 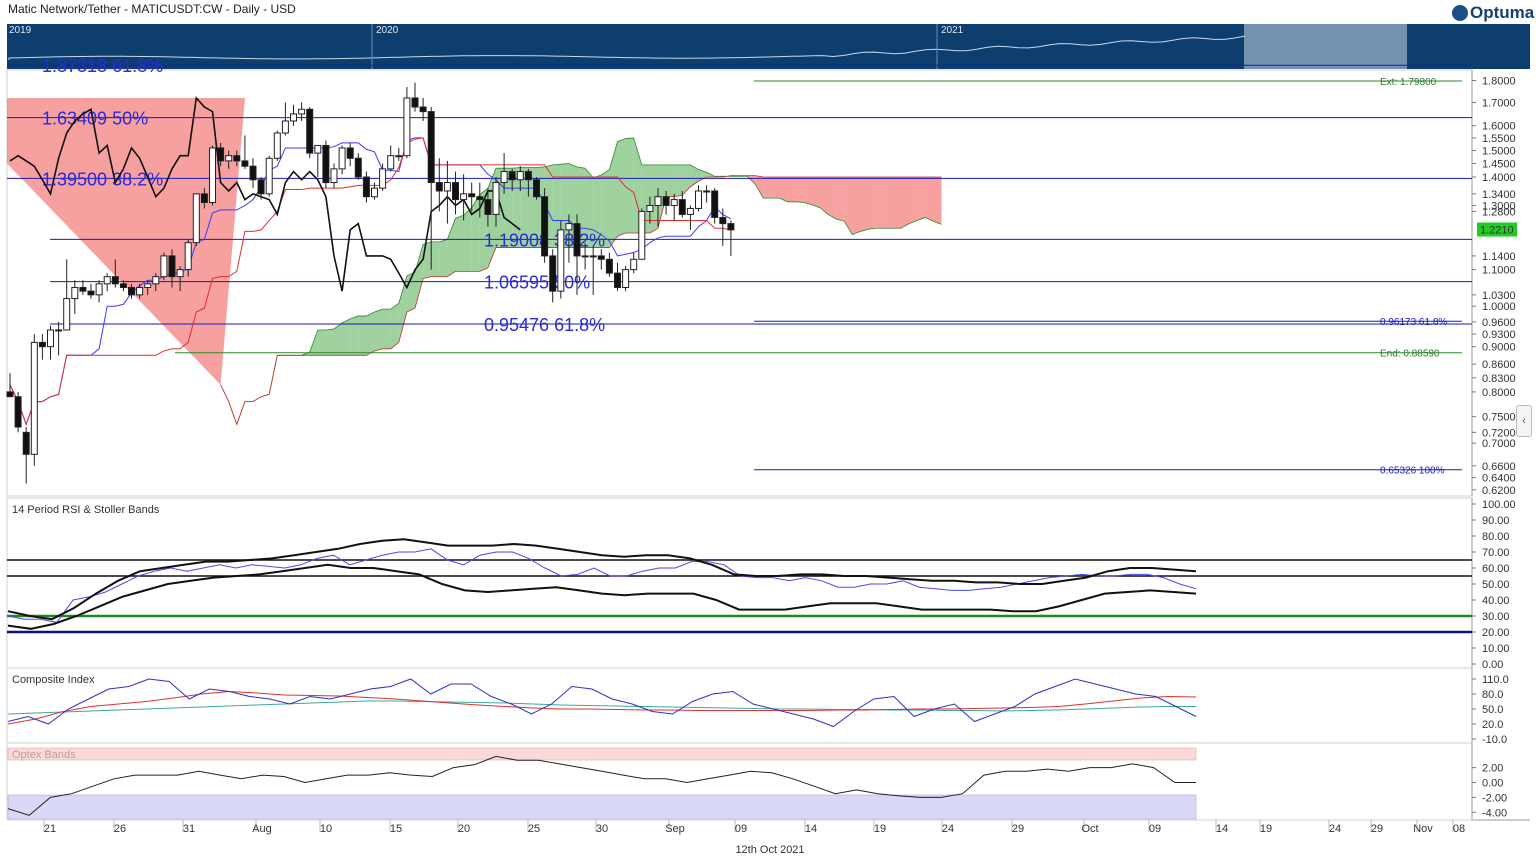 What do you see at coordinates (1494, 740) in the screenshot?
I see `composite-tick-label: -10.0` at bounding box center [1494, 740].